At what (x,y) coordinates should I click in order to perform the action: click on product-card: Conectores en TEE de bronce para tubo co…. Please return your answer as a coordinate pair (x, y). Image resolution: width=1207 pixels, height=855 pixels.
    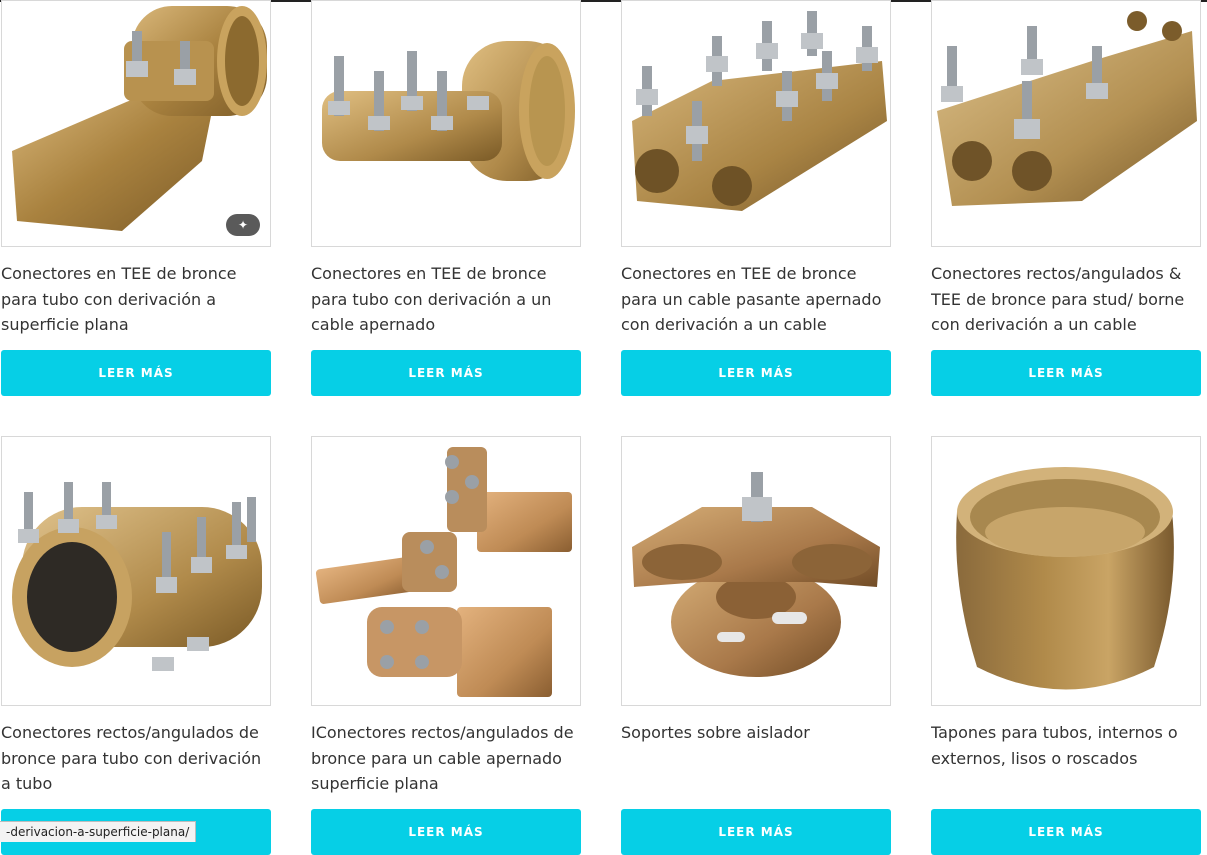
    Looking at the image, I should click on (446, 198).